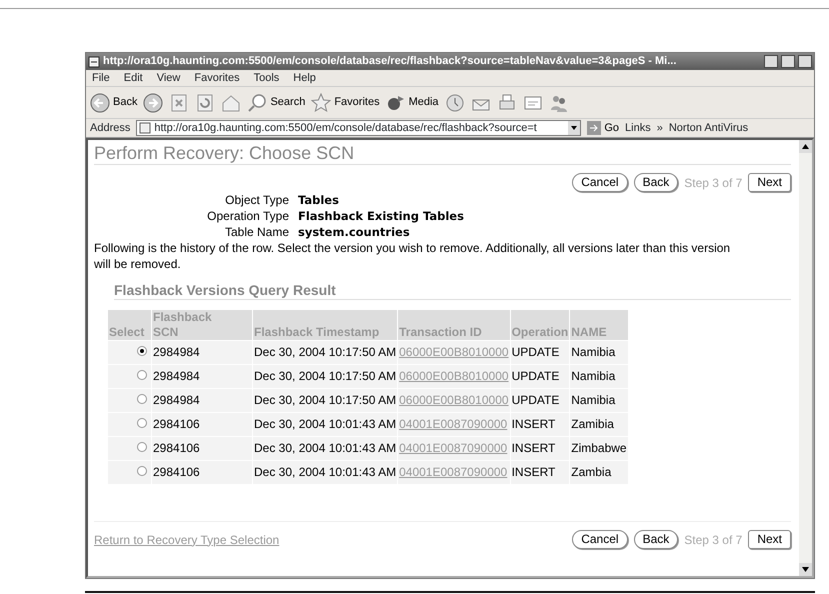  What do you see at coordinates (359, 128) in the screenshot?
I see `address-field: http://ora10g.haunting.com:5500/em/console/database/rec/flashback?source=t` at bounding box center [359, 128].